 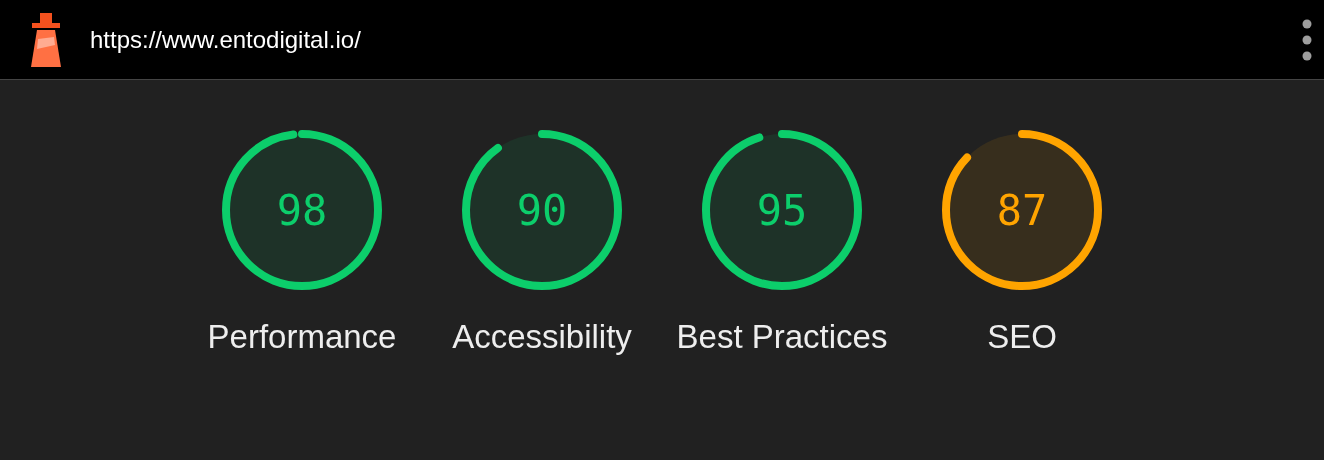 I want to click on category-label: SEO, so click(x=1022, y=337).